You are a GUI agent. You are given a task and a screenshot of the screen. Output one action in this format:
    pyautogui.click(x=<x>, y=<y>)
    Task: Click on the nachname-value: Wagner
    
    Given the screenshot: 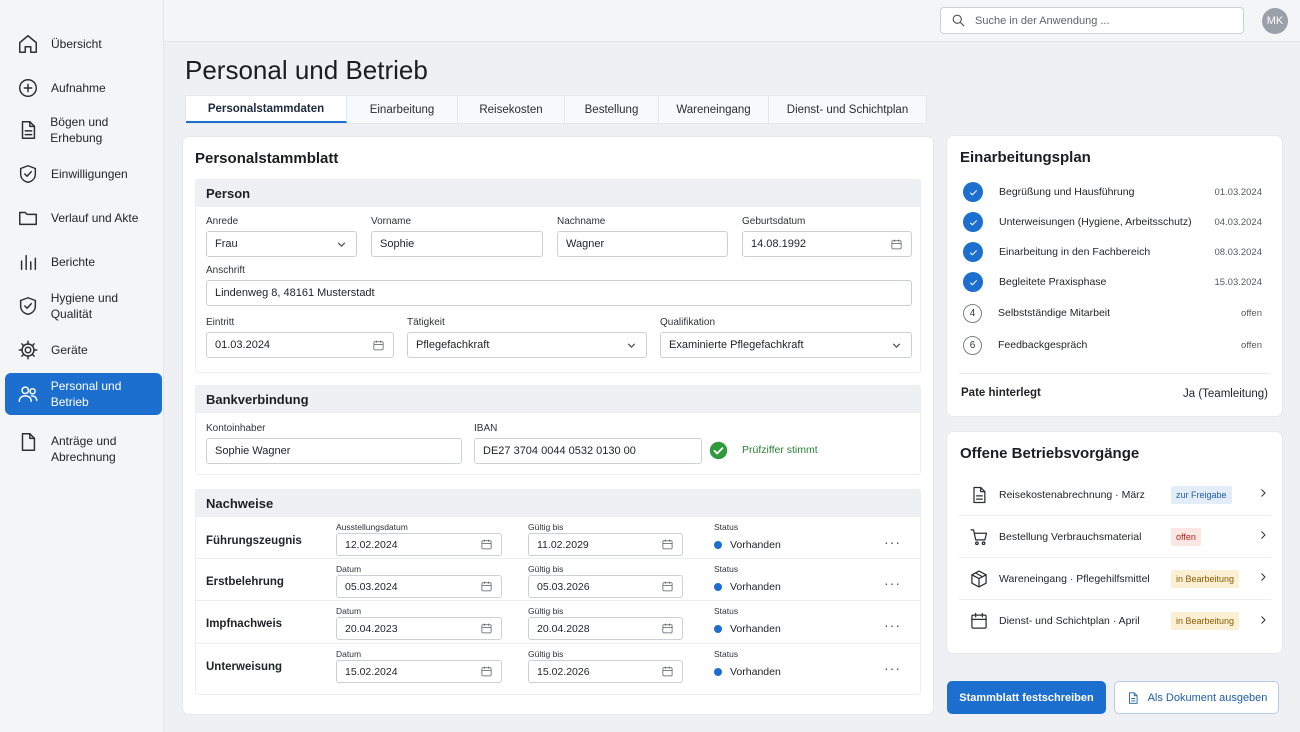 What is the action you would take?
    pyautogui.click(x=585, y=244)
    